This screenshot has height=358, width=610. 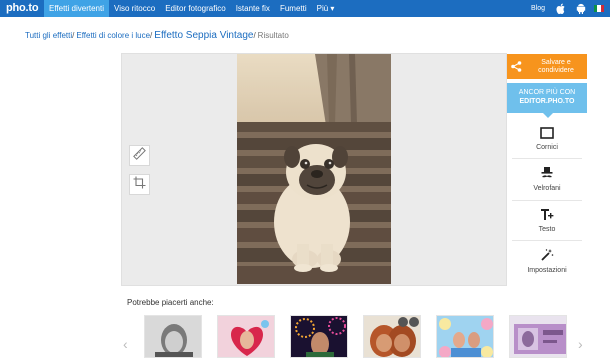 What do you see at coordinates (22, 8) in the screenshot?
I see `site-logo: pho.to` at bounding box center [22, 8].